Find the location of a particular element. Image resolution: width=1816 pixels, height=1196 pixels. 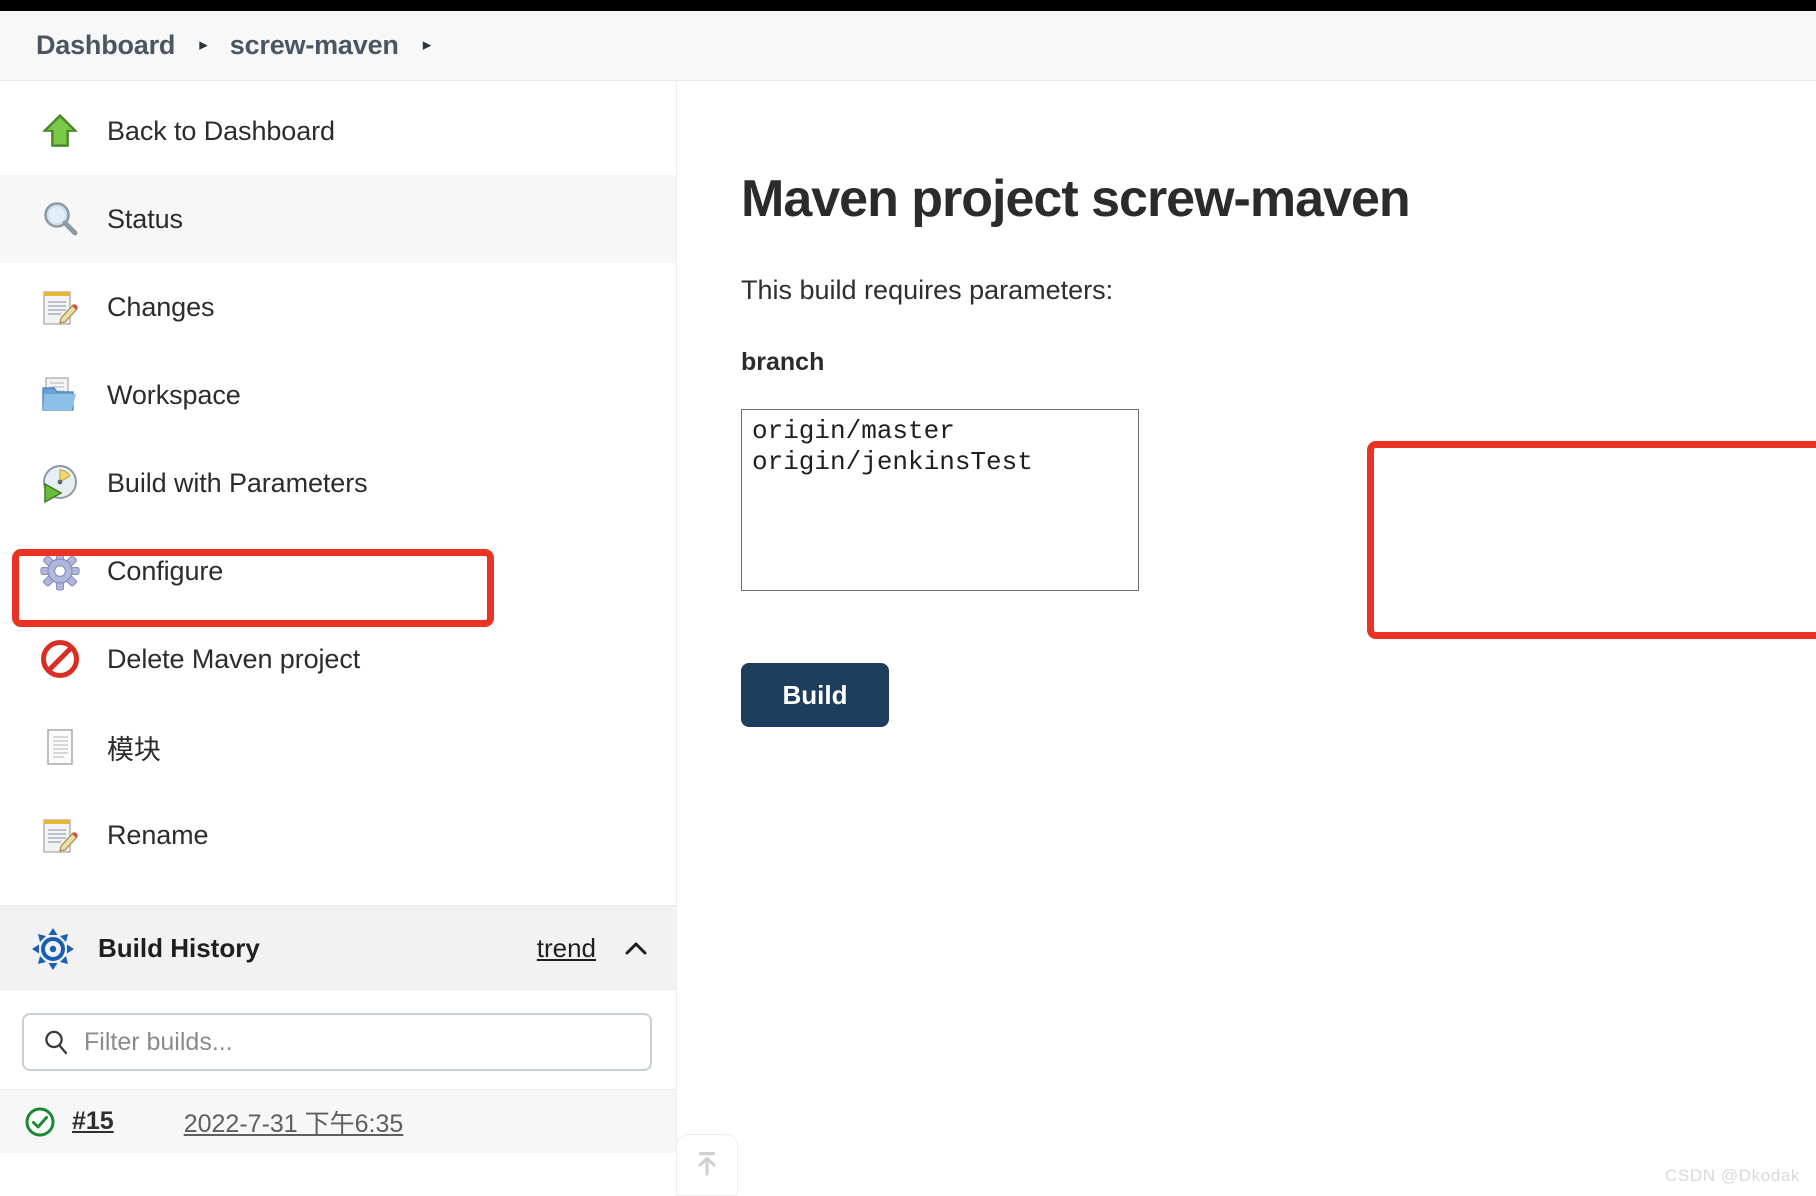

scroll-to-top-button is located at coordinates (707, 1165).